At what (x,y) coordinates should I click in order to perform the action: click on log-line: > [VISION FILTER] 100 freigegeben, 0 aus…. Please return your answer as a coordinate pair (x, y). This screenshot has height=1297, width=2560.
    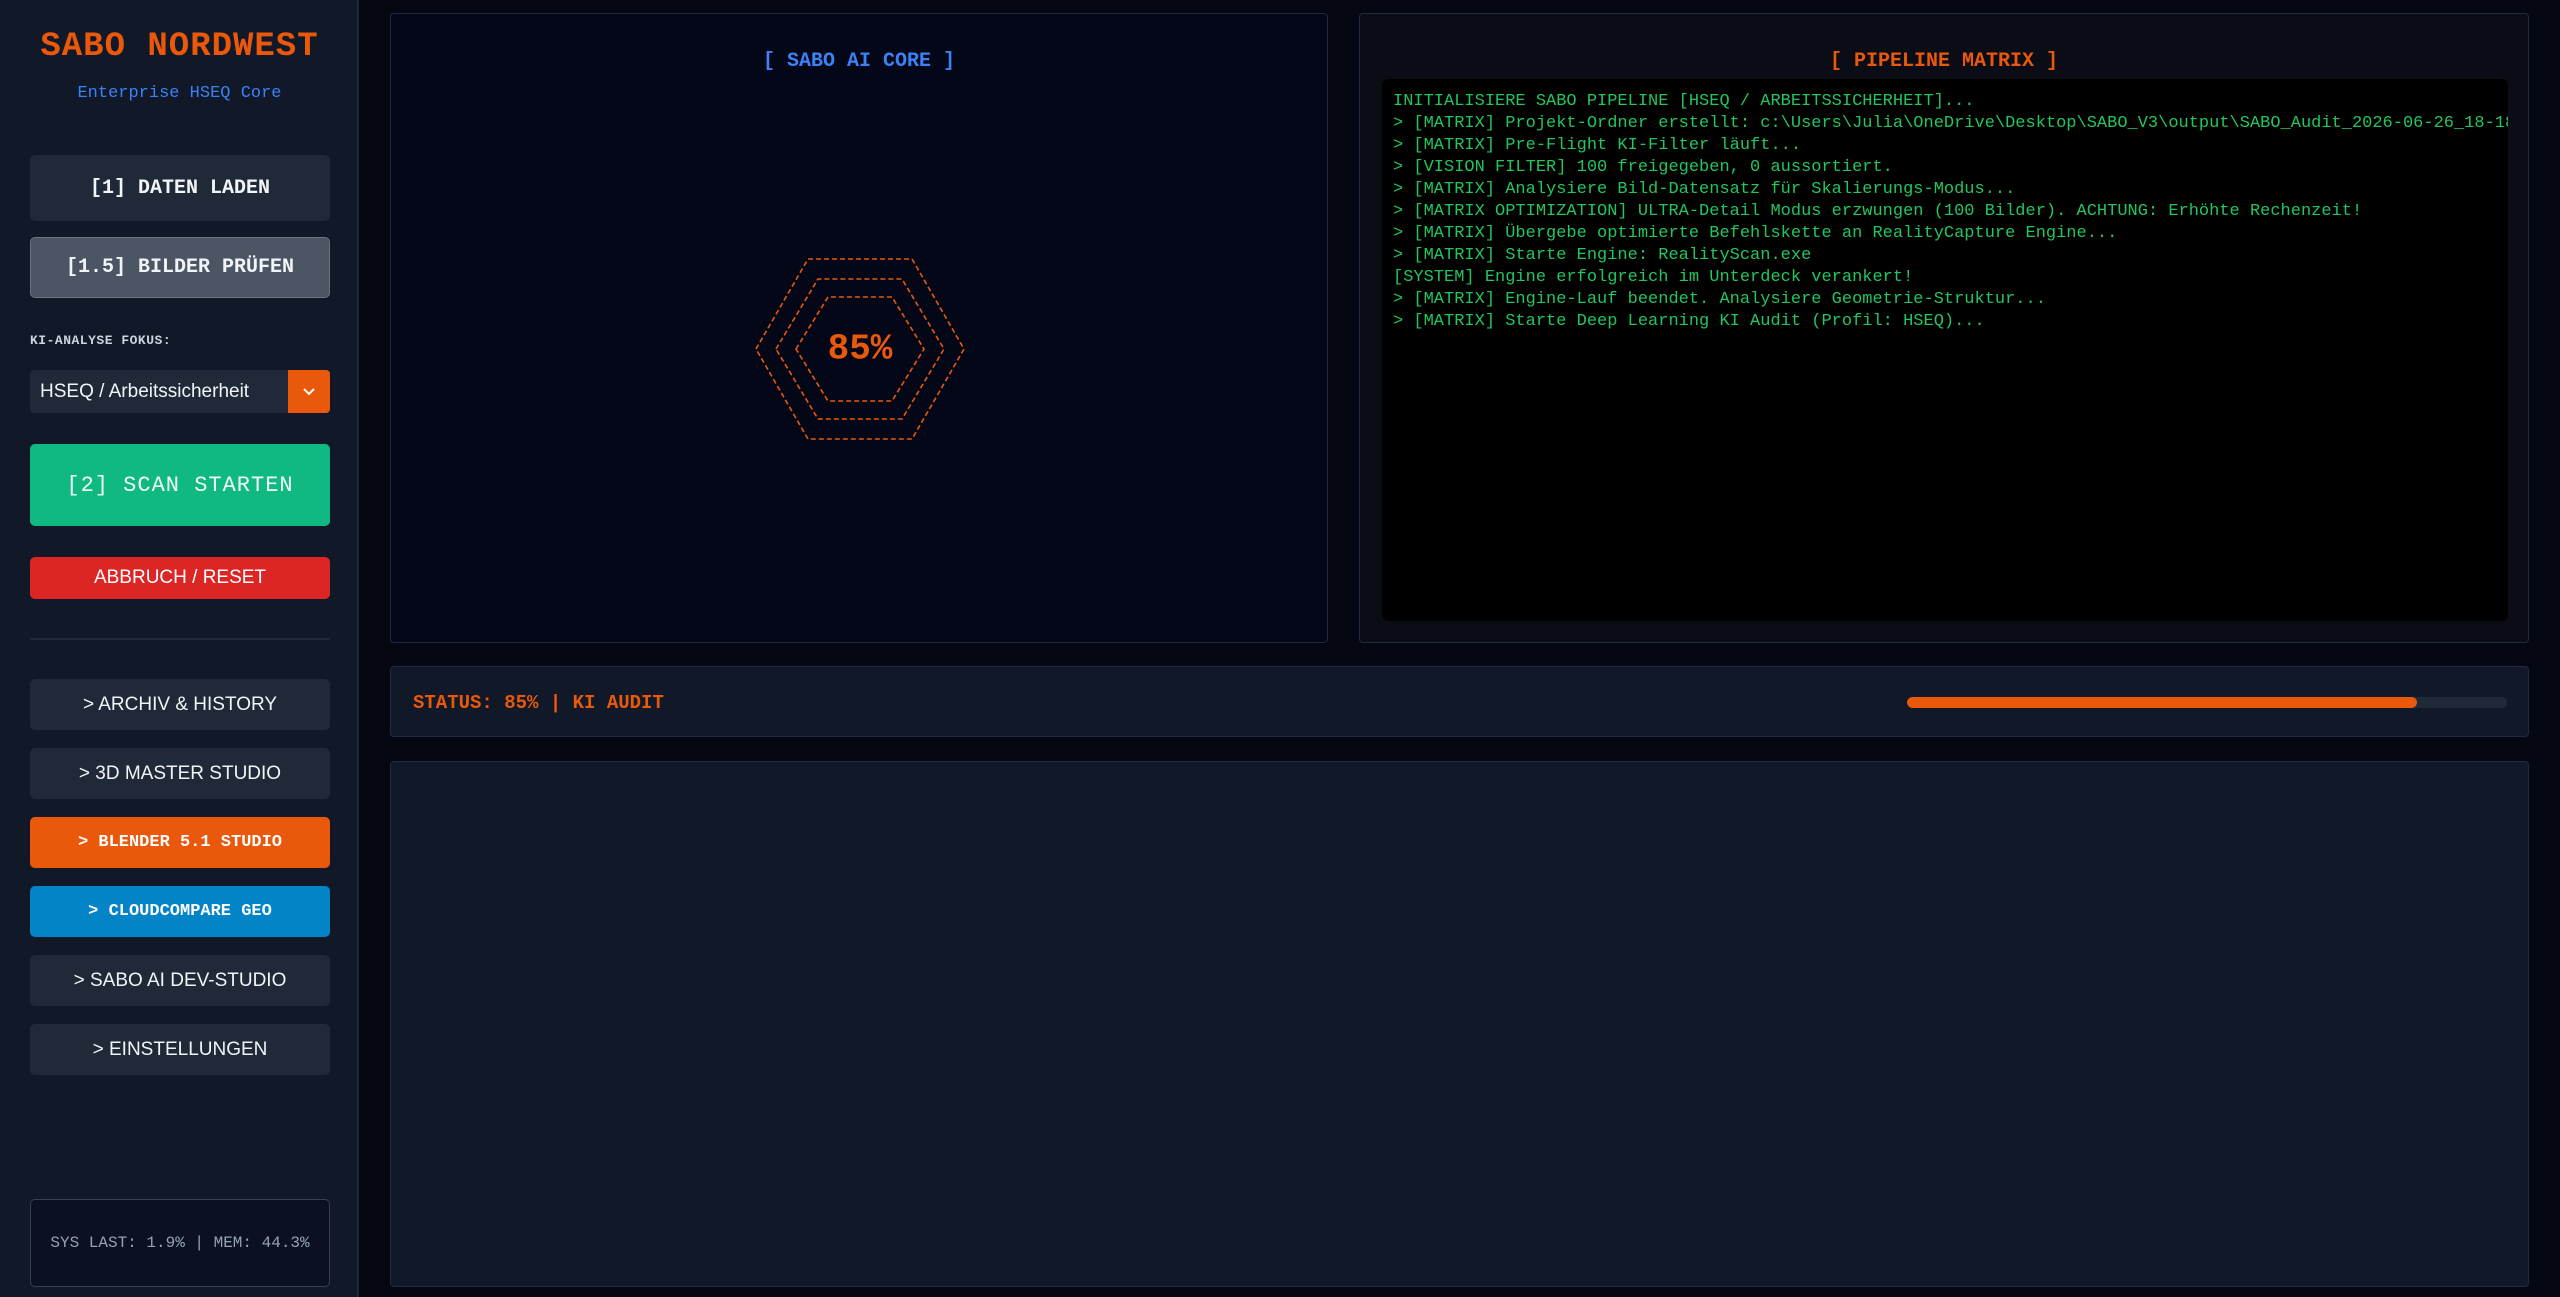
    Looking at the image, I should click on (1643, 167).